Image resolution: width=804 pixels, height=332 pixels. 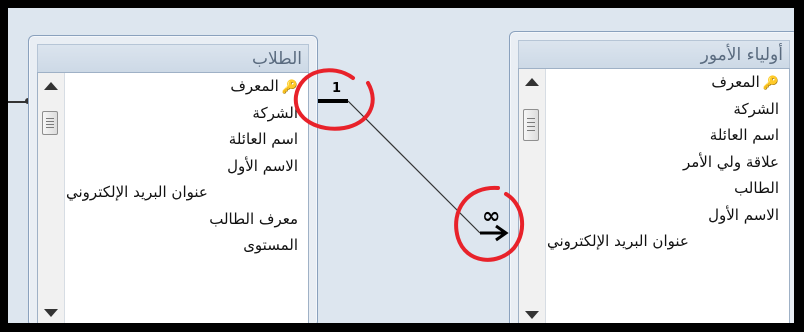 What do you see at coordinates (414, 167) in the screenshot?
I see `relationship-line` at bounding box center [414, 167].